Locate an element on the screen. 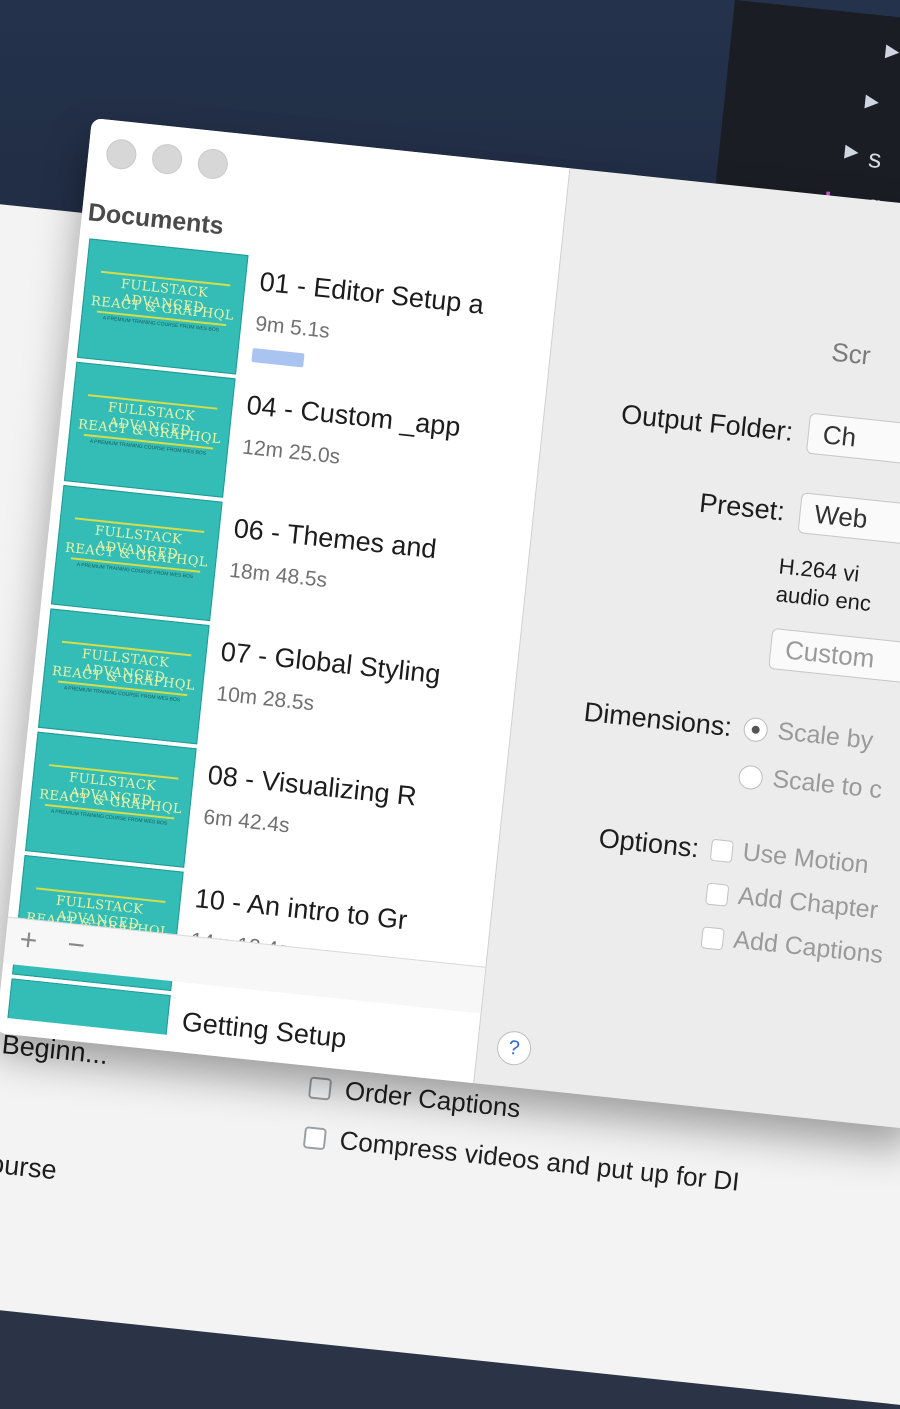 The height and width of the screenshot is (1409, 900). preset-description: H.264 vi audio enc is located at coordinates (825, 585).